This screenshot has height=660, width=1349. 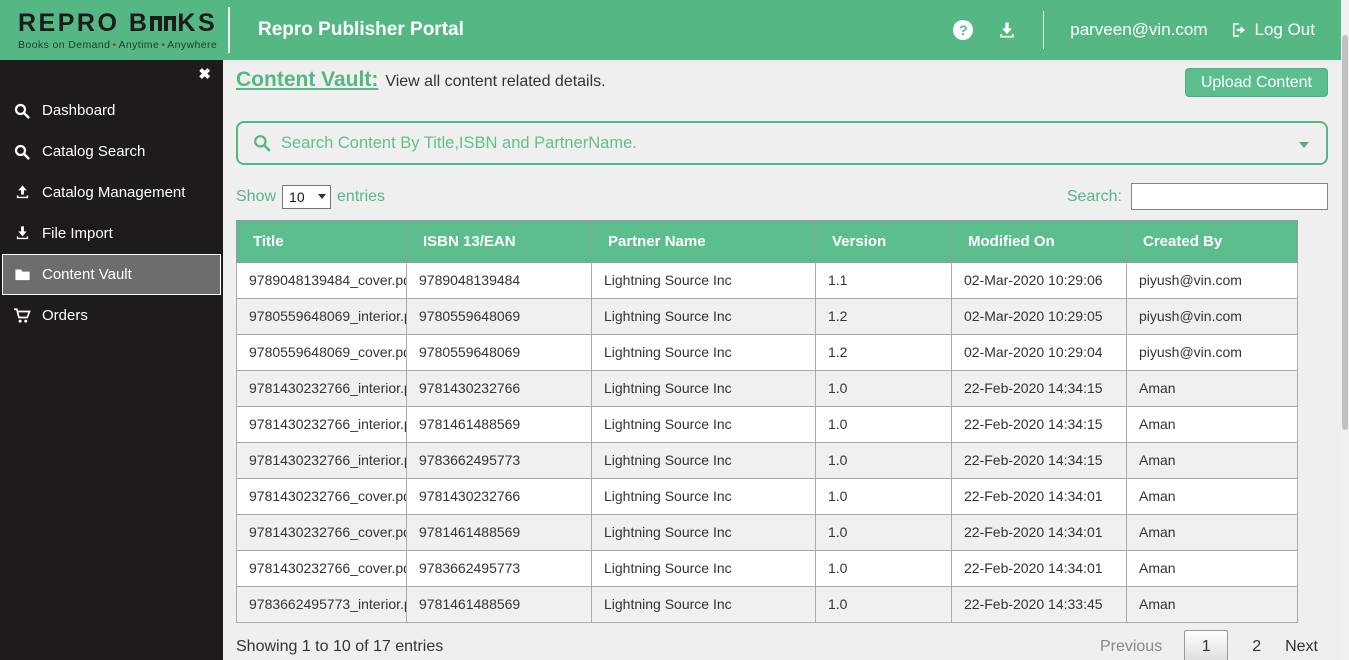 What do you see at coordinates (111, 110) in the screenshot?
I see `sidebar-item-dashboard: Dashboard` at bounding box center [111, 110].